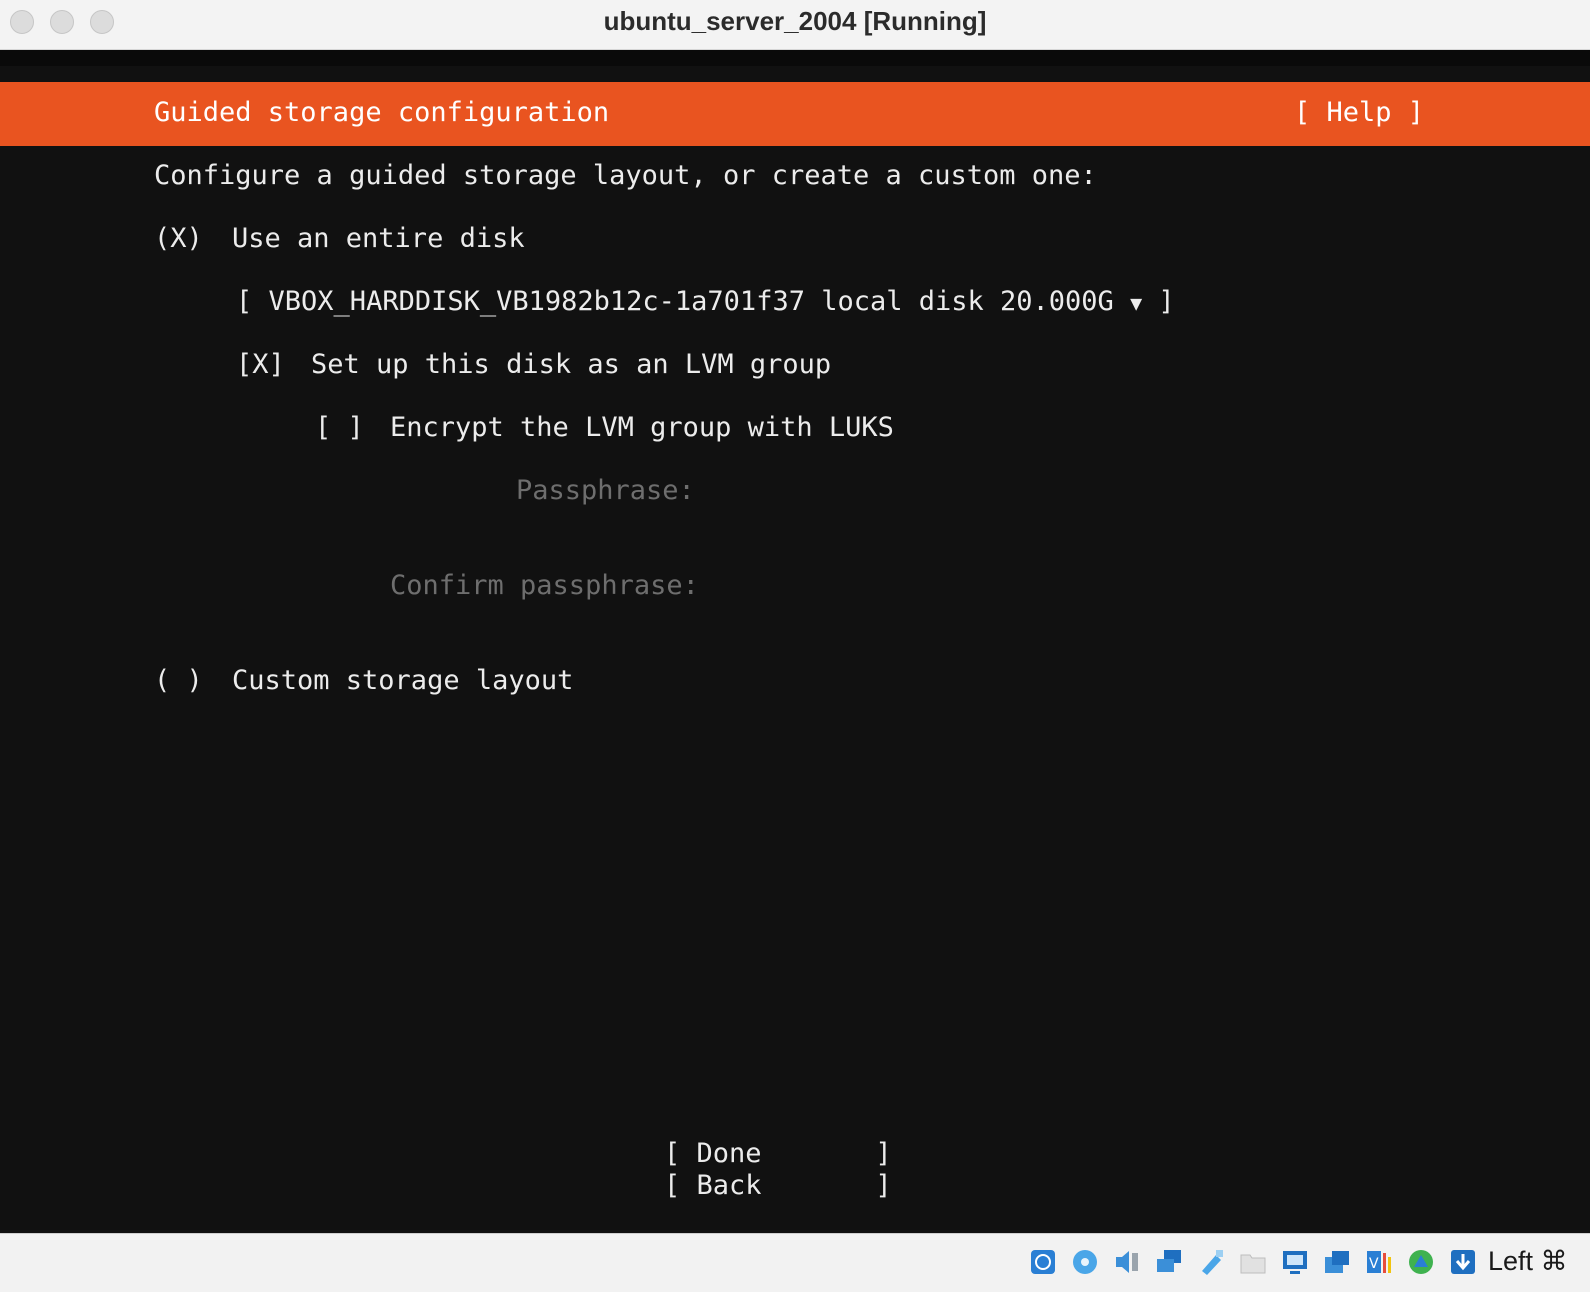  I want to click on custom-layout-radio: ( ), so click(178, 680).